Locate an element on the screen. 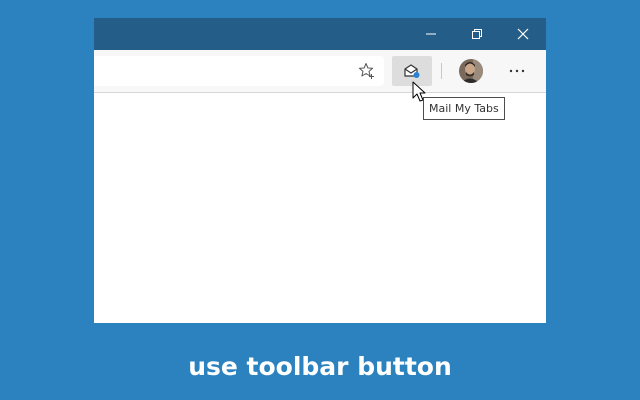 Image resolution: width=640 pixels, height=400 pixels. restore-button is located at coordinates (477, 34).